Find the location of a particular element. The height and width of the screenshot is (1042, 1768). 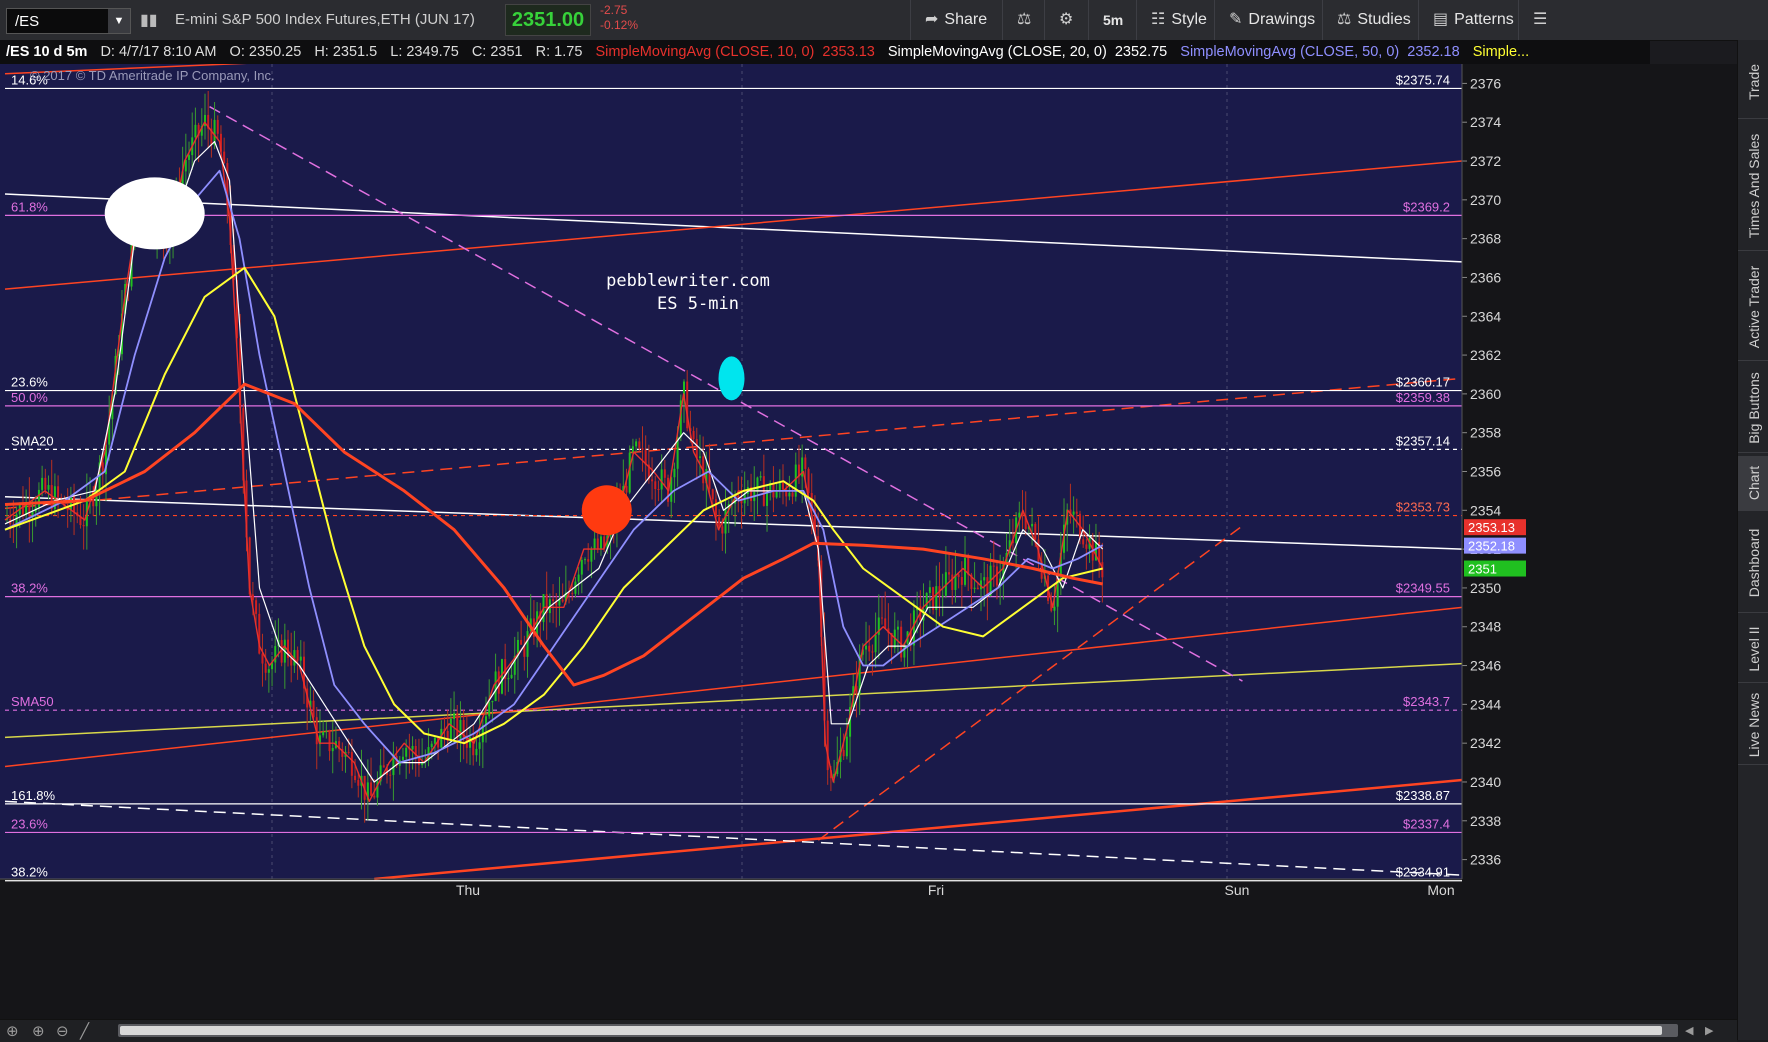

side-tab-live-news: Live News is located at coordinates (1753, 725).